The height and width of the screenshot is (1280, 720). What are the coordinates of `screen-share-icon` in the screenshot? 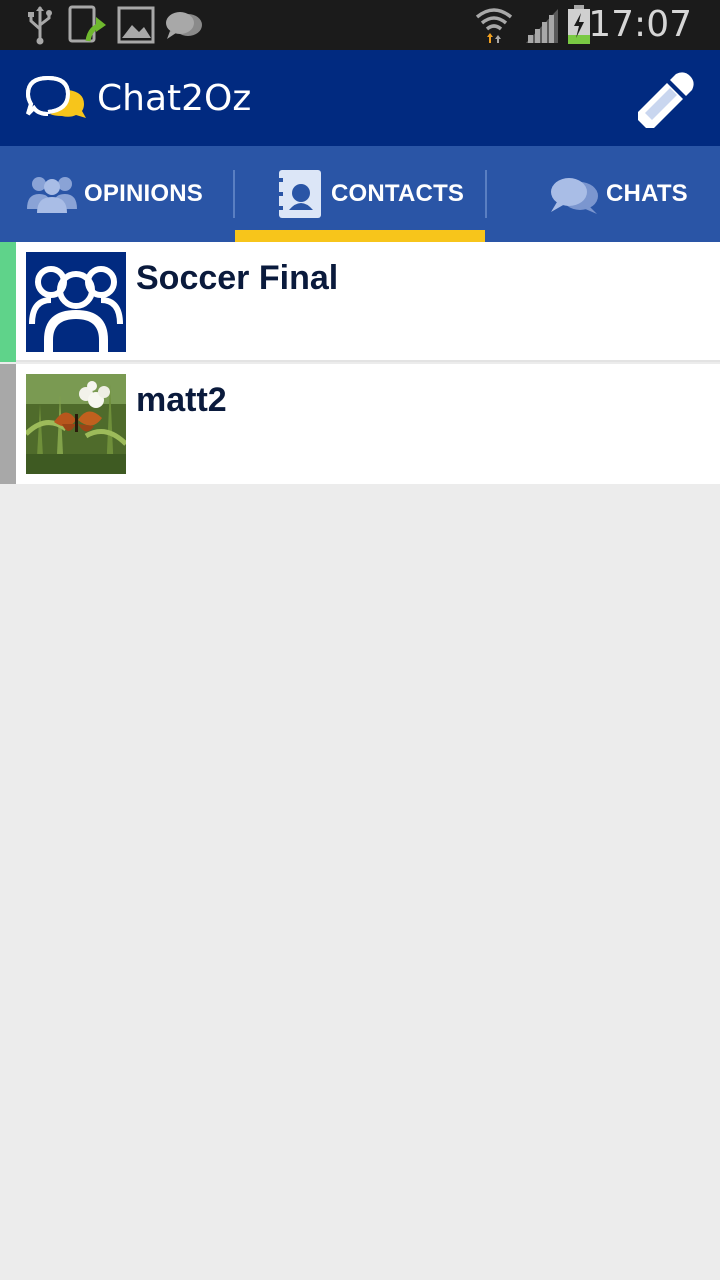 It's located at (87, 24).